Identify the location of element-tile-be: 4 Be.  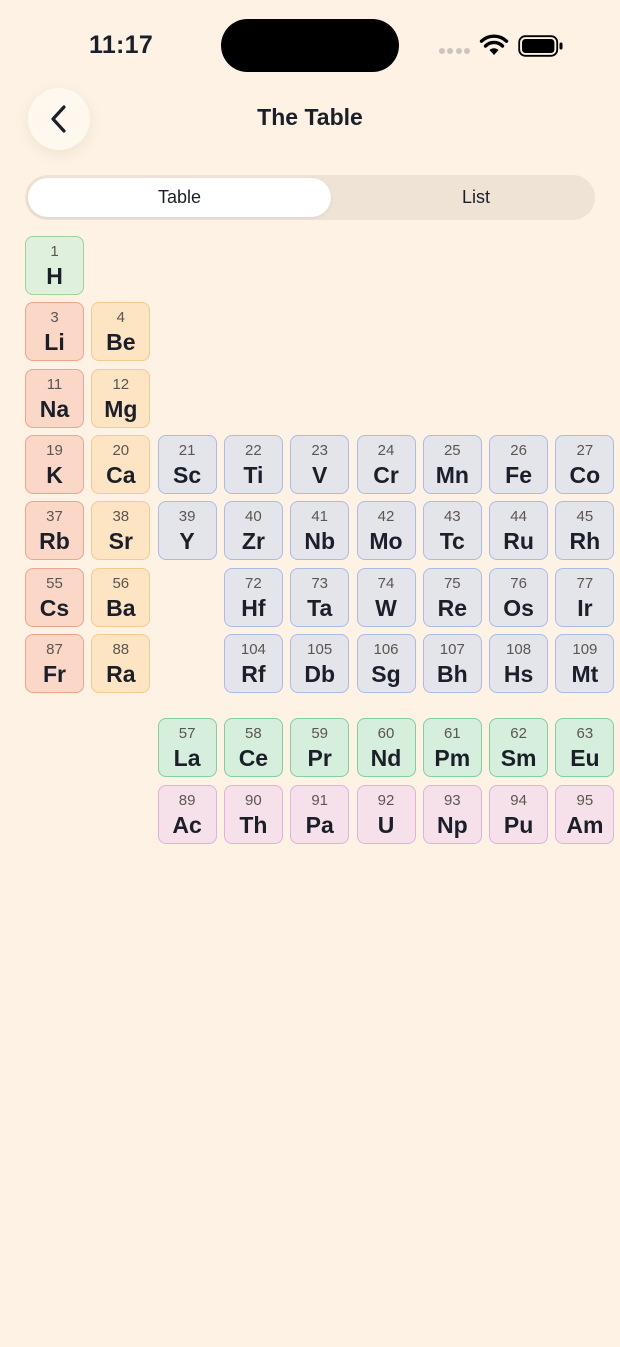
(121, 332).